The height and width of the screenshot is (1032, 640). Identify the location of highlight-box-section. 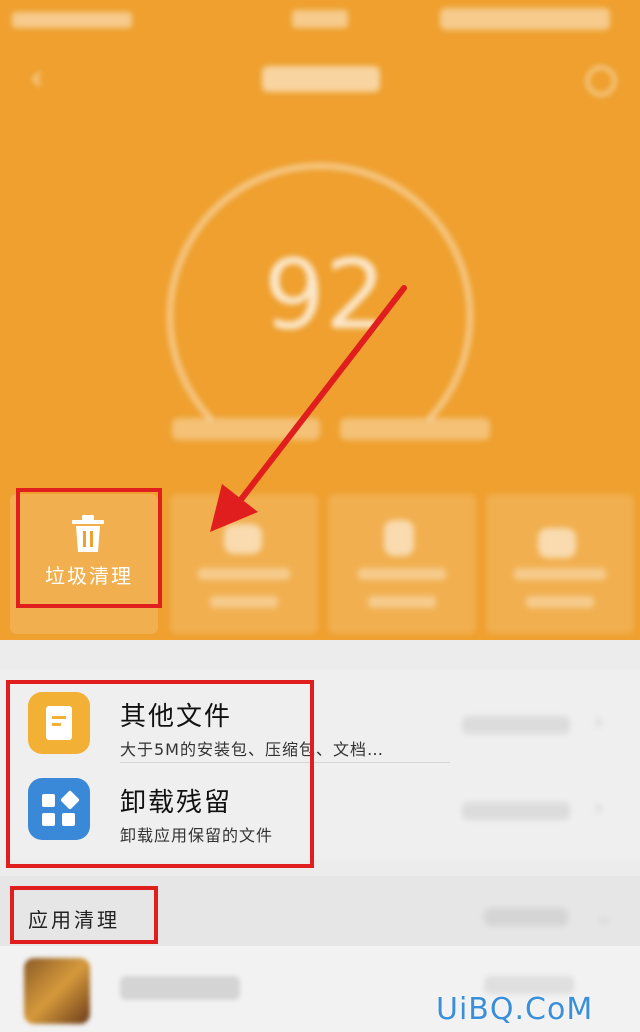
(84, 915).